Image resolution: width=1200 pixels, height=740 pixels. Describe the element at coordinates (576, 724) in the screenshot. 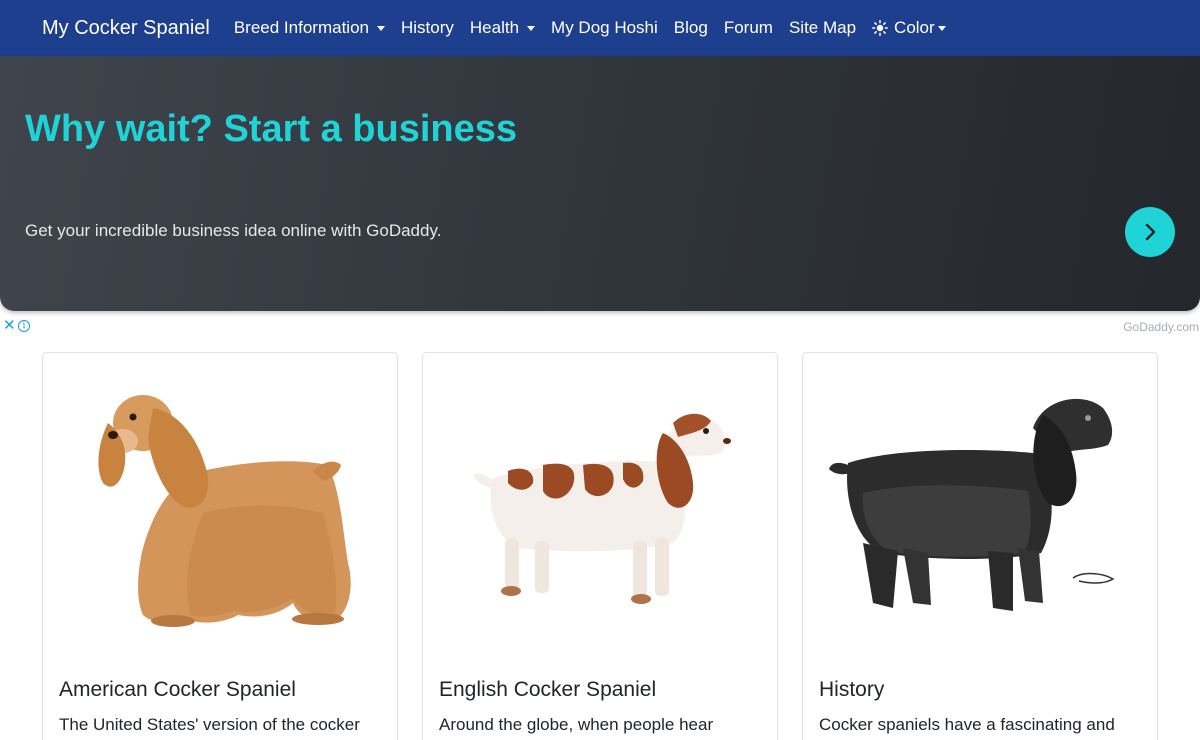

I see `card-text: Around the globe, when people hear` at that location.